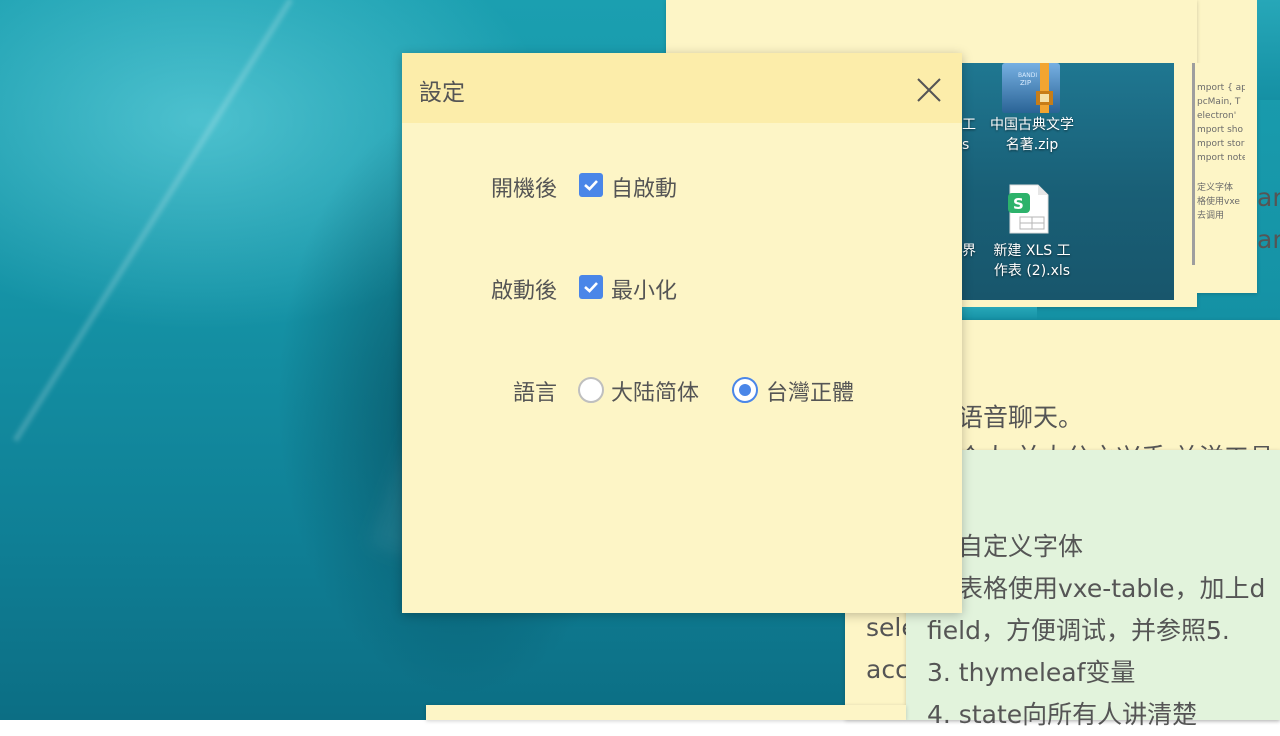 The height and width of the screenshot is (736, 1280). I want to click on dialog-header: 設定, so click(682, 88).